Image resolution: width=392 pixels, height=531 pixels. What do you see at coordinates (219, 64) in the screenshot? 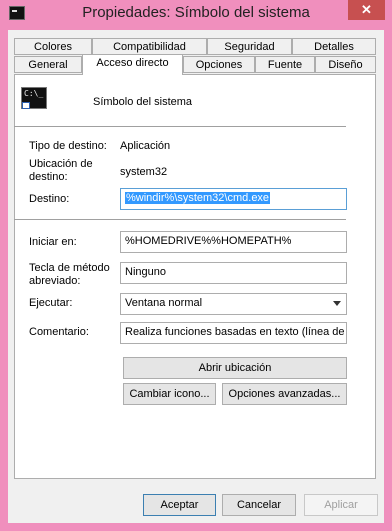
I see `tab-opciones: Opciones` at bounding box center [219, 64].